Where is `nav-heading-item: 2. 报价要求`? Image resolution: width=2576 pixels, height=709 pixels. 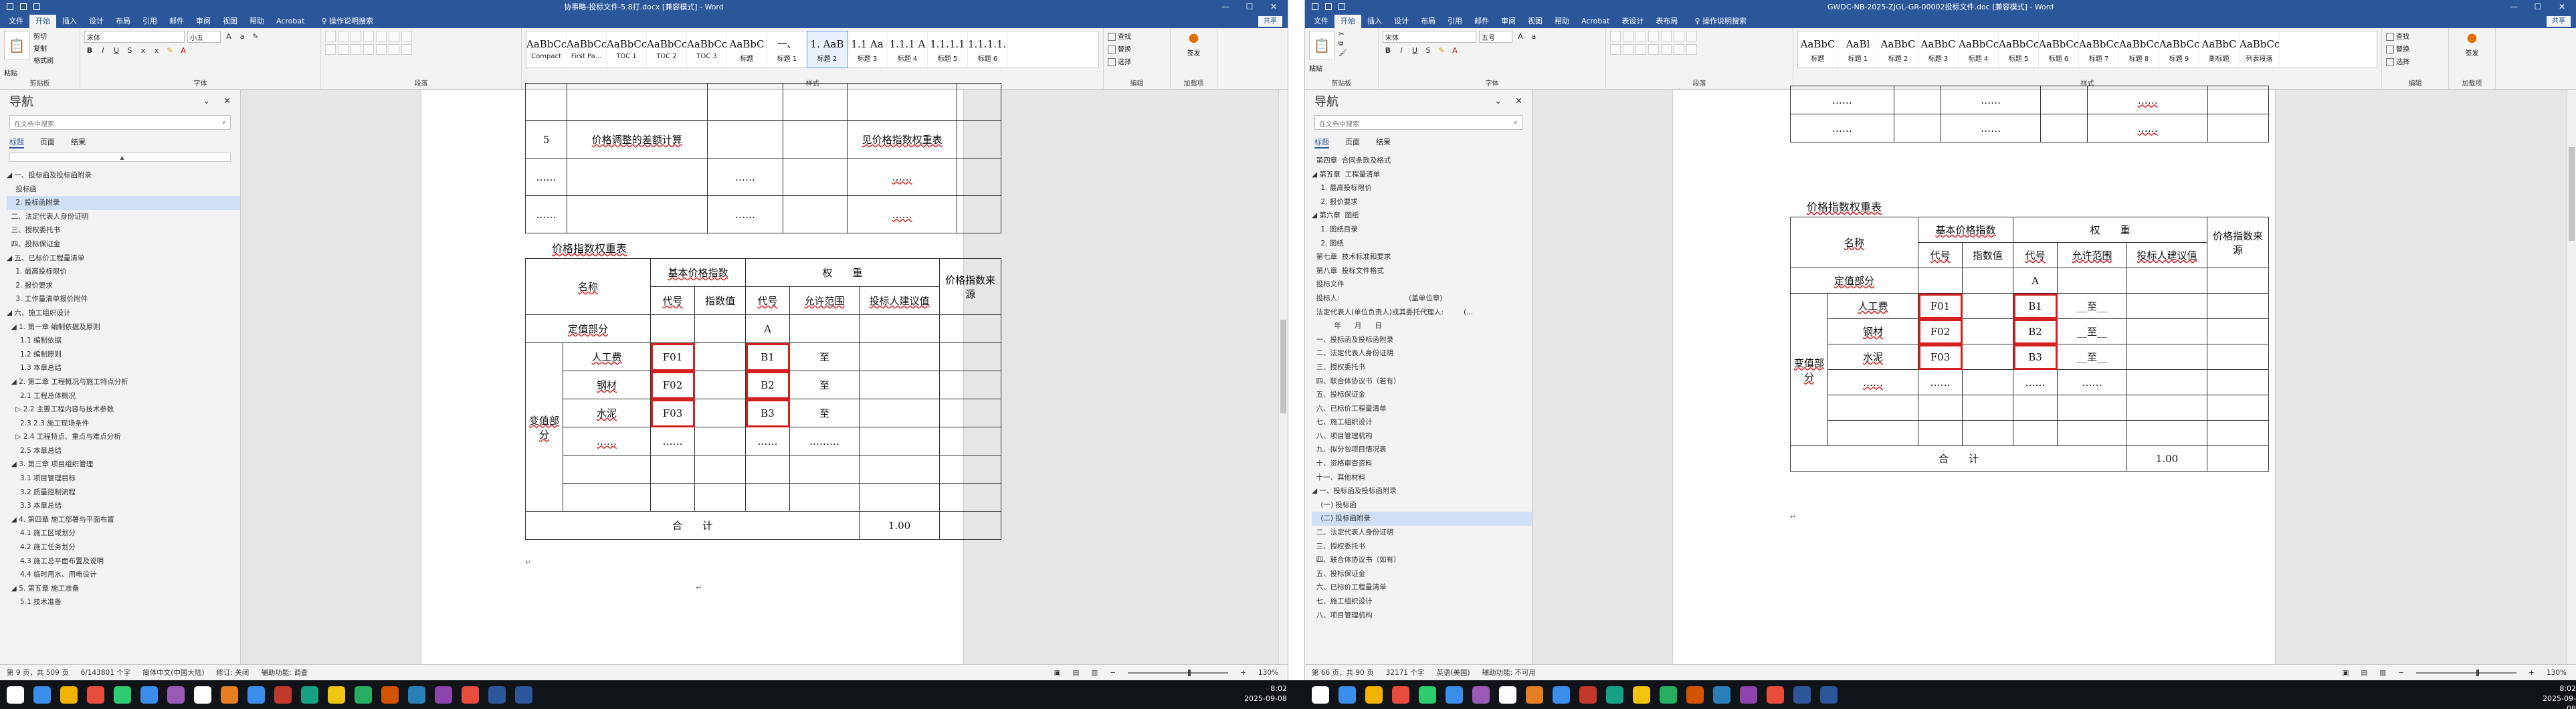 nav-heading-item: 2. 报价要求 is located at coordinates (1422, 202).